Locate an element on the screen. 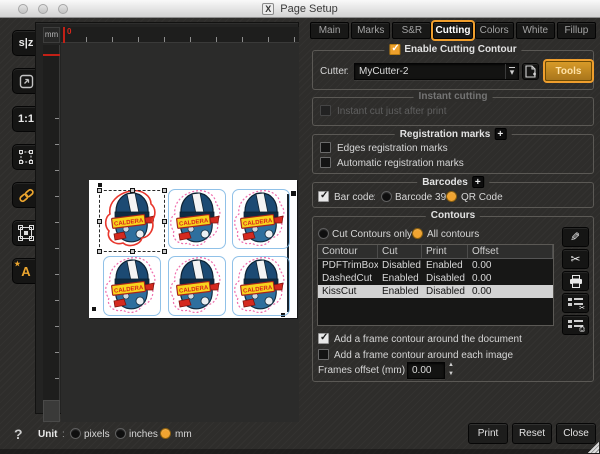 The height and width of the screenshot is (454, 600). horizontal-ruler is located at coordinates (180, 35).